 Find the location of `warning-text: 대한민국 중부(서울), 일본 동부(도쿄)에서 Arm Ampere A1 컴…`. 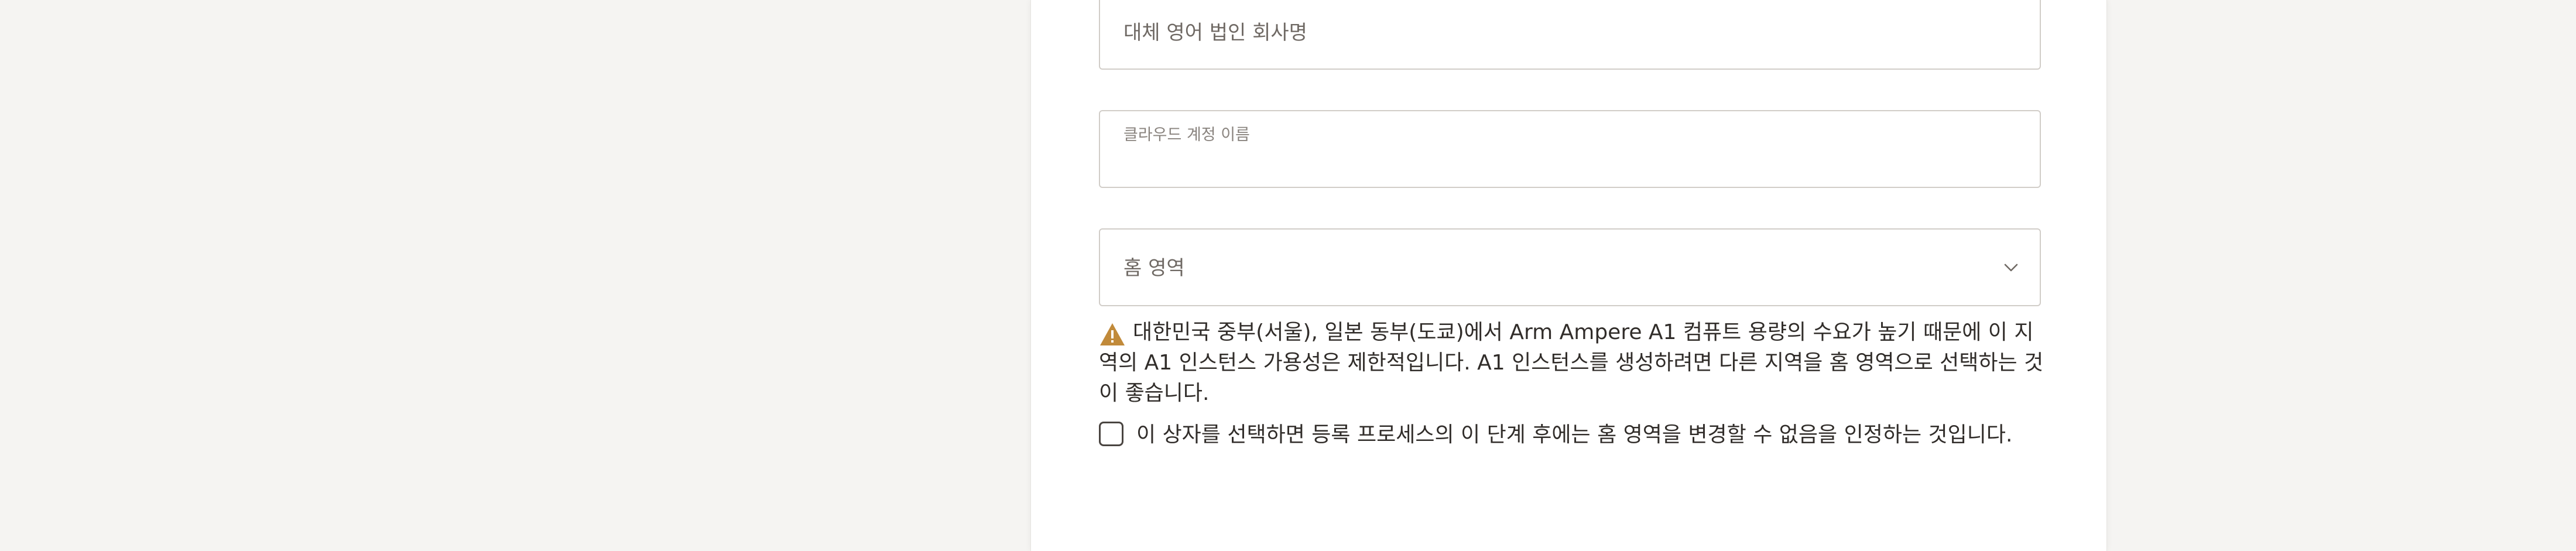

warning-text: 대한민국 중부(서울), 일본 동부(도쿄)에서 Arm Ampere A1 컴… is located at coordinates (1571, 362).